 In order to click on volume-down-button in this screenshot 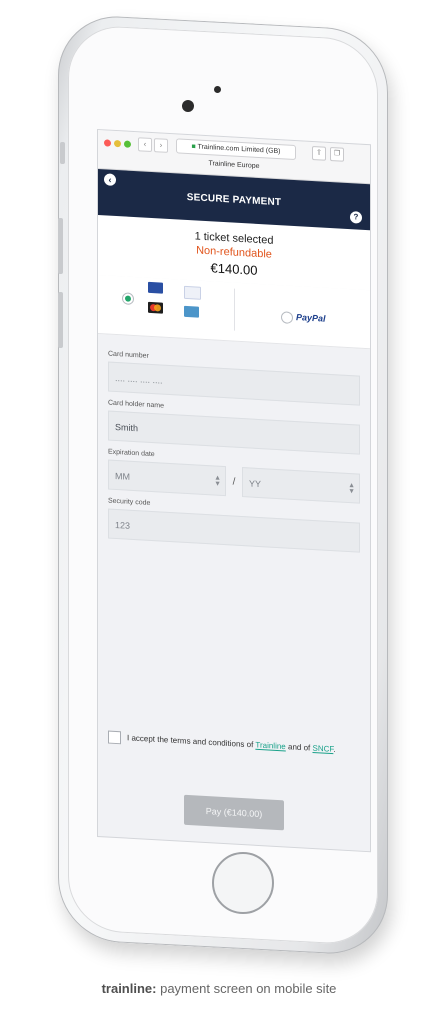, I will do `click(60, 320)`.